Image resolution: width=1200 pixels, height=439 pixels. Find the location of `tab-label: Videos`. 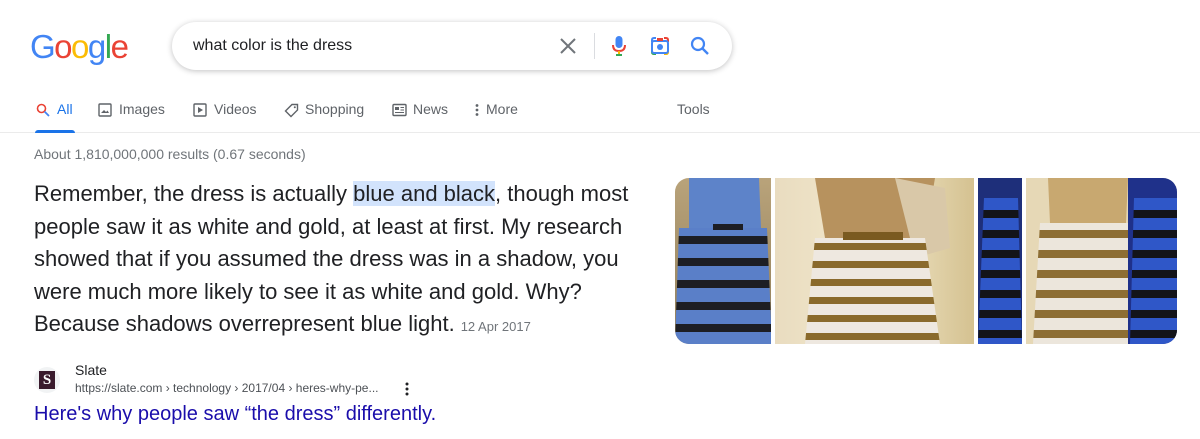

tab-label: Videos is located at coordinates (235, 109).